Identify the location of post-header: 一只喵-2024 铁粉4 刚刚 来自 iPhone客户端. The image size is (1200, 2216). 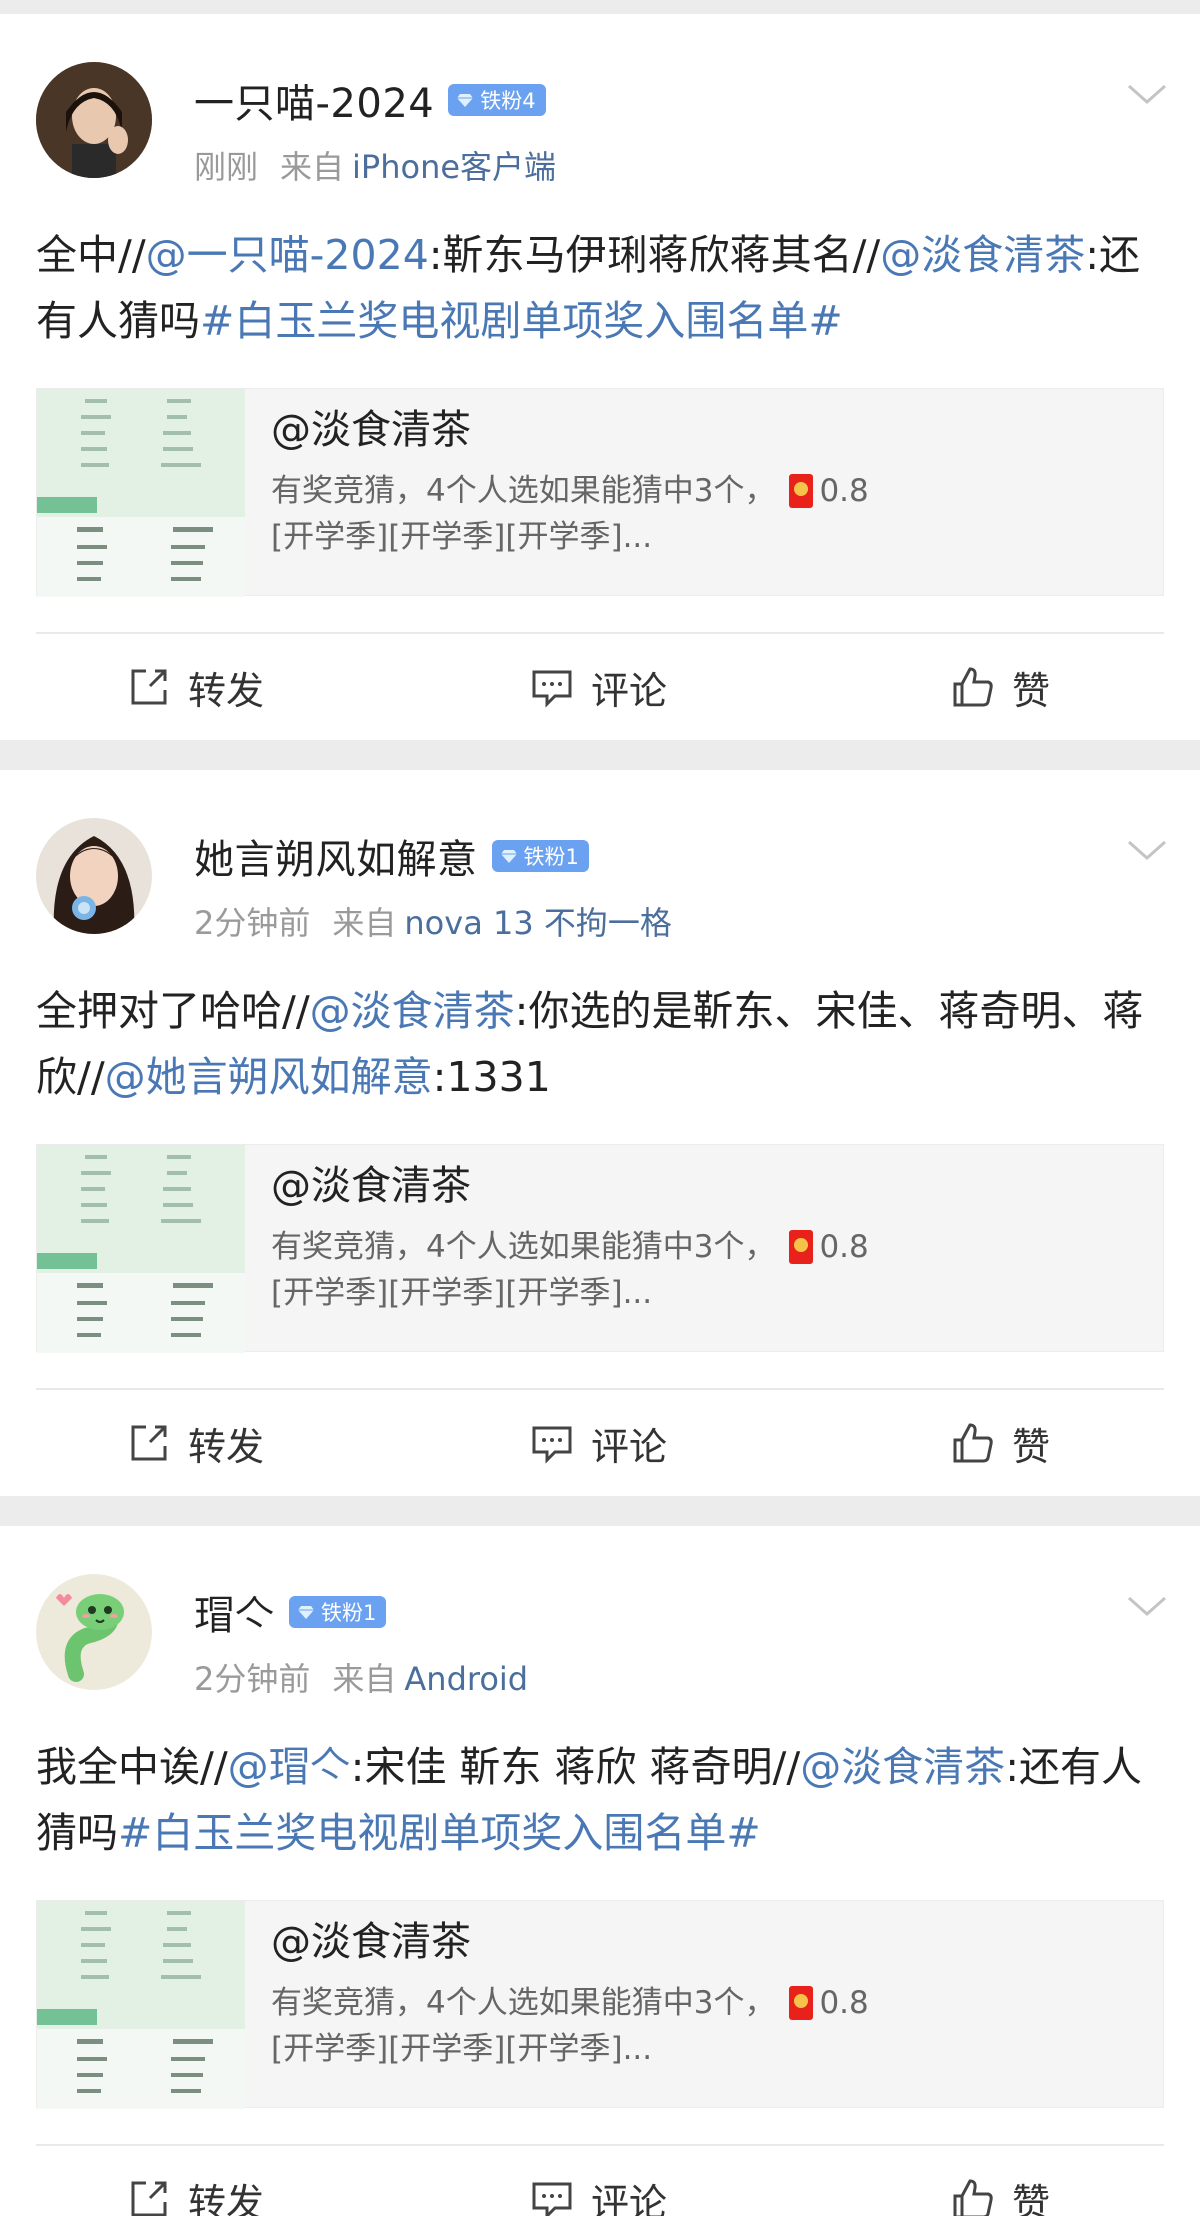
(618, 127).